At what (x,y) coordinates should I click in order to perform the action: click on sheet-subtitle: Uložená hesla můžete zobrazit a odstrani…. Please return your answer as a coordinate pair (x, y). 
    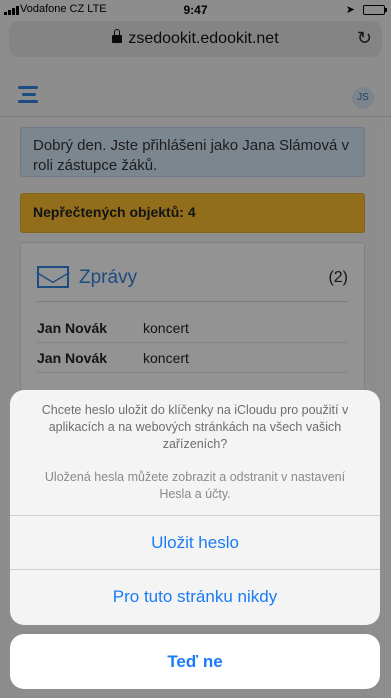
    Looking at the image, I should click on (195, 485).